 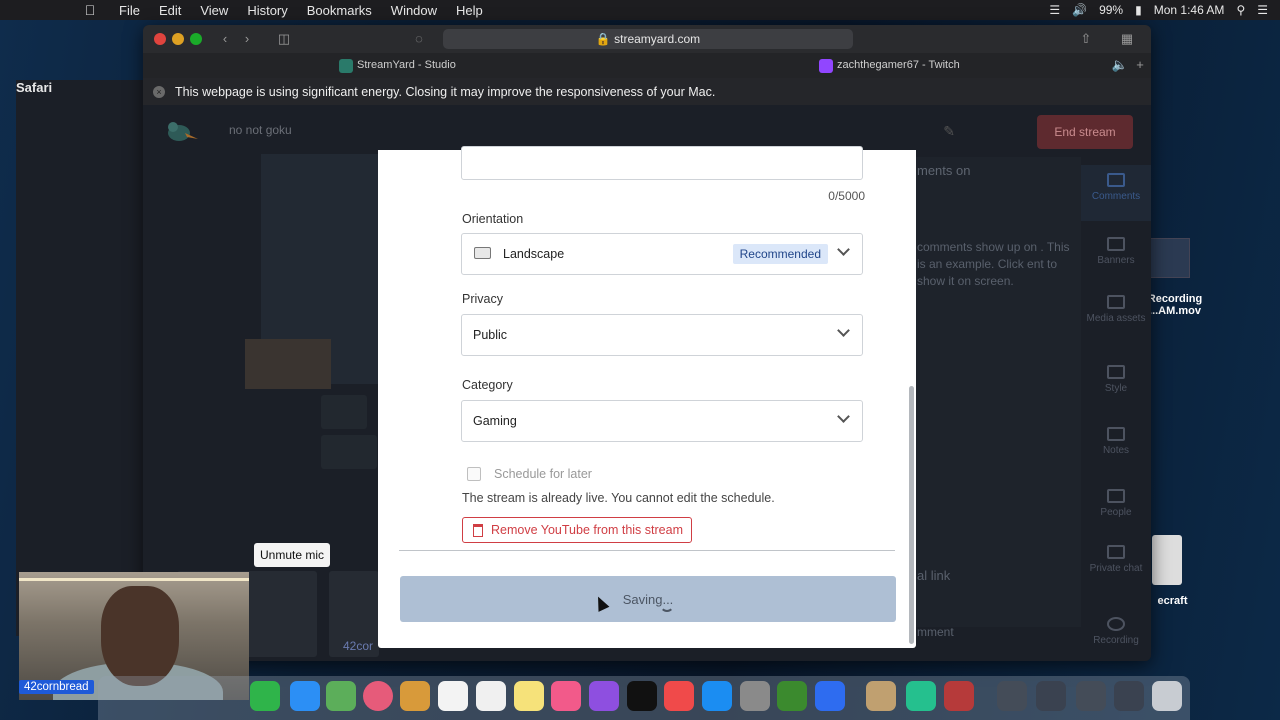 I want to click on sidebar-icon: ◫, so click(x=284, y=39).